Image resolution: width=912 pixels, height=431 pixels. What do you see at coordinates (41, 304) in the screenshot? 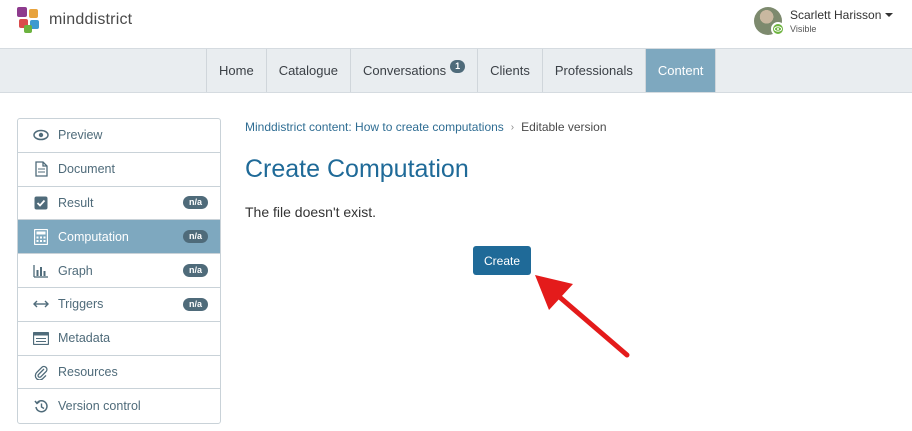
I see `arrows-horizontal-icon` at bounding box center [41, 304].